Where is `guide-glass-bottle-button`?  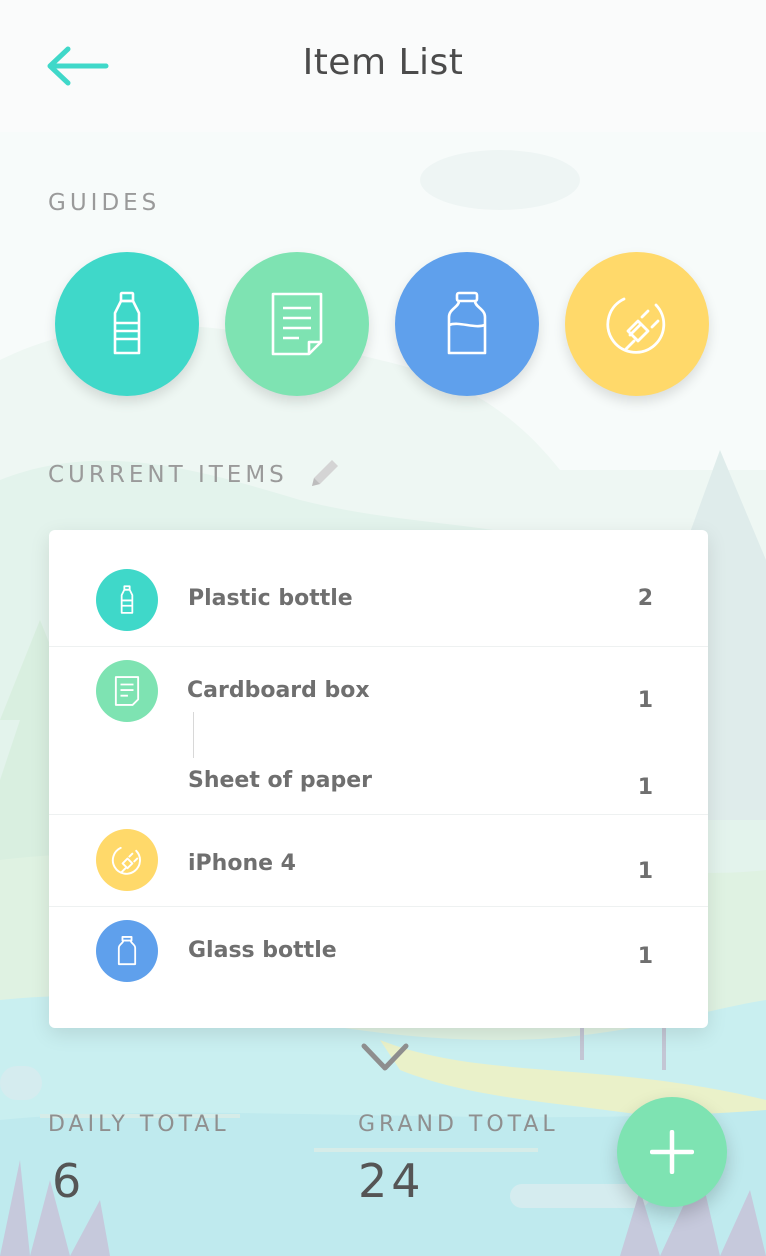 guide-glass-bottle-button is located at coordinates (467, 324).